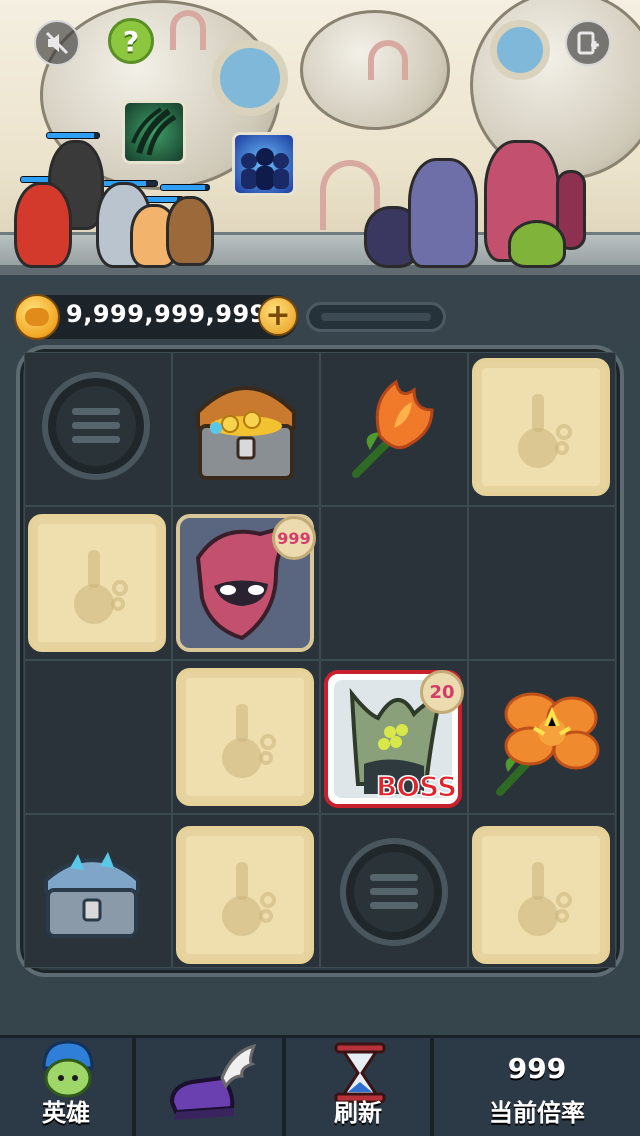 The height and width of the screenshot is (1136, 640). I want to click on wave-progress-bar, so click(376, 317).